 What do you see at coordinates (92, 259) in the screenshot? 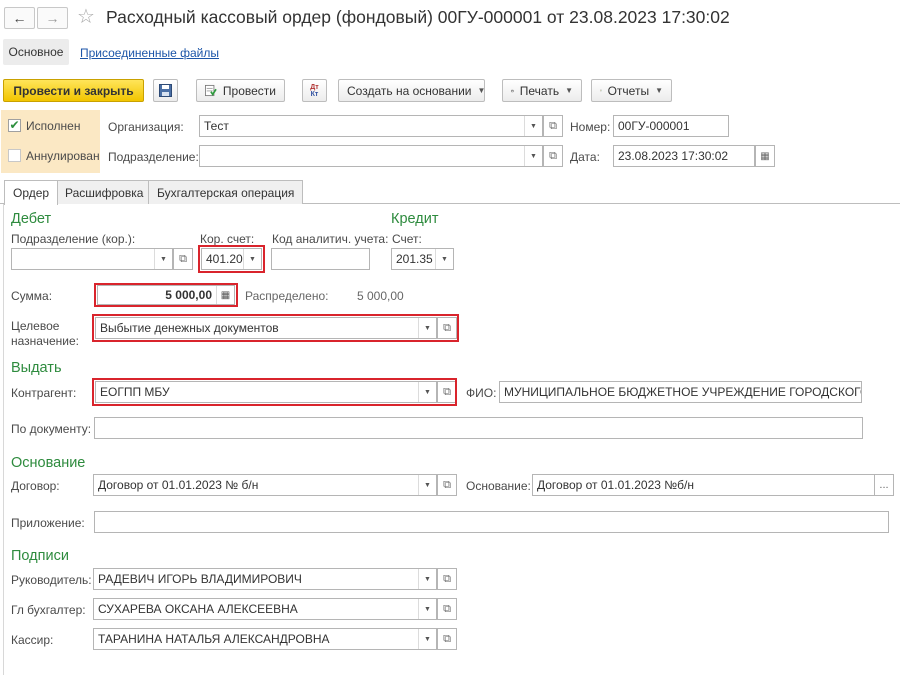
I see `kor-subdivision-field: ▼` at bounding box center [92, 259].